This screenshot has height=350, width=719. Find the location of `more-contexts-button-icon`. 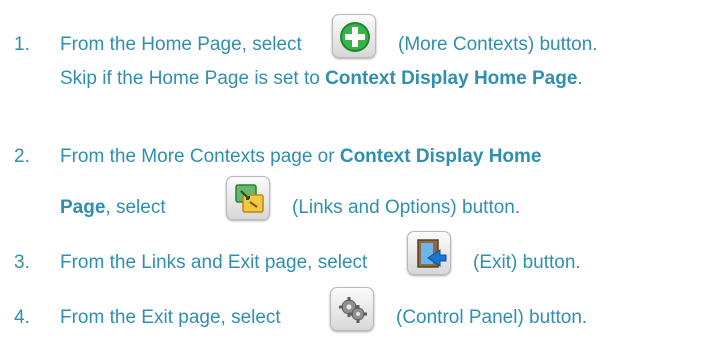

more-contexts-button-icon is located at coordinates (354, 36).